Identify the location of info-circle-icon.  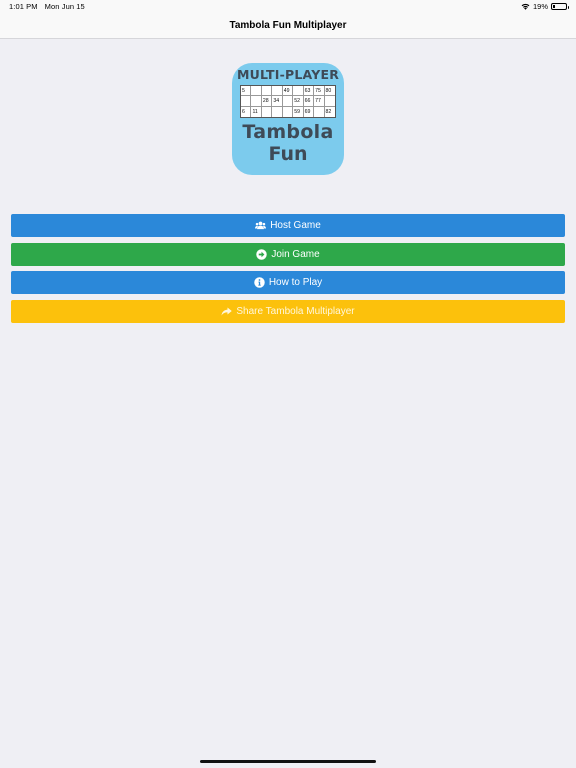
(259, 282).